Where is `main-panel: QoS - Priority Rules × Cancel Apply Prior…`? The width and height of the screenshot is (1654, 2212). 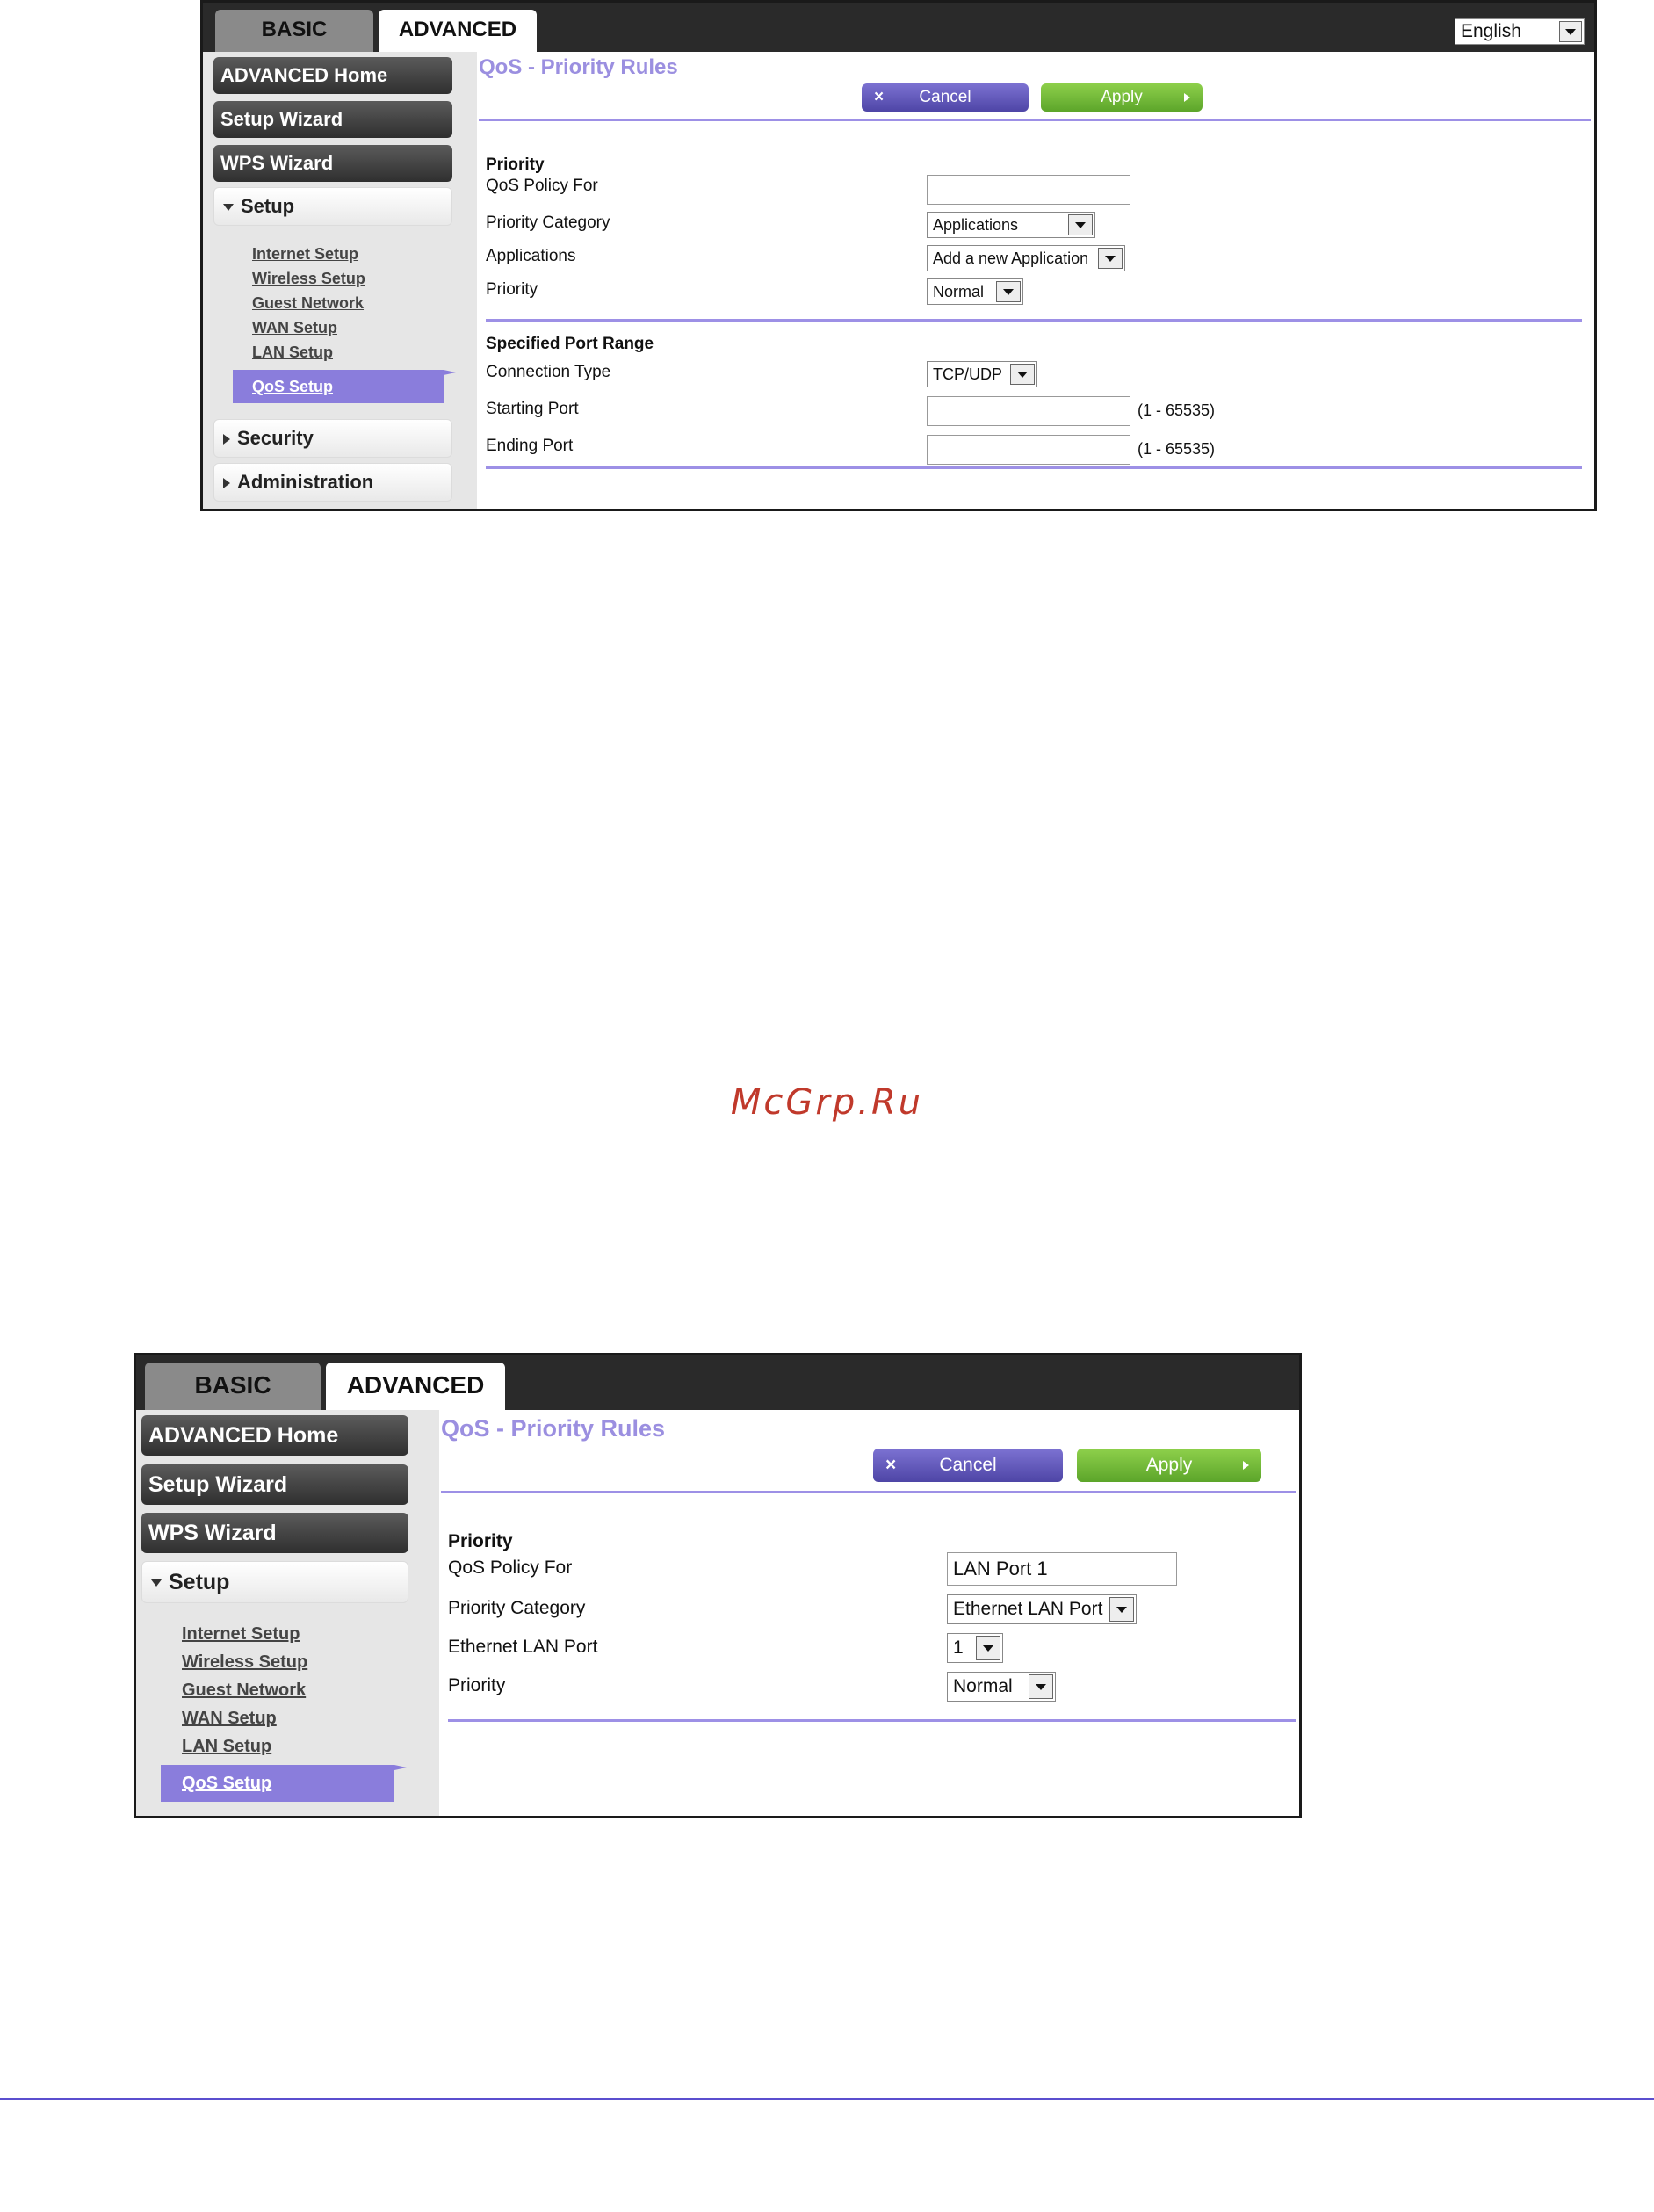
main-panel: QoS - Priority Rules × Cancel Apply Prior… is located at coordinates (869, 1613).